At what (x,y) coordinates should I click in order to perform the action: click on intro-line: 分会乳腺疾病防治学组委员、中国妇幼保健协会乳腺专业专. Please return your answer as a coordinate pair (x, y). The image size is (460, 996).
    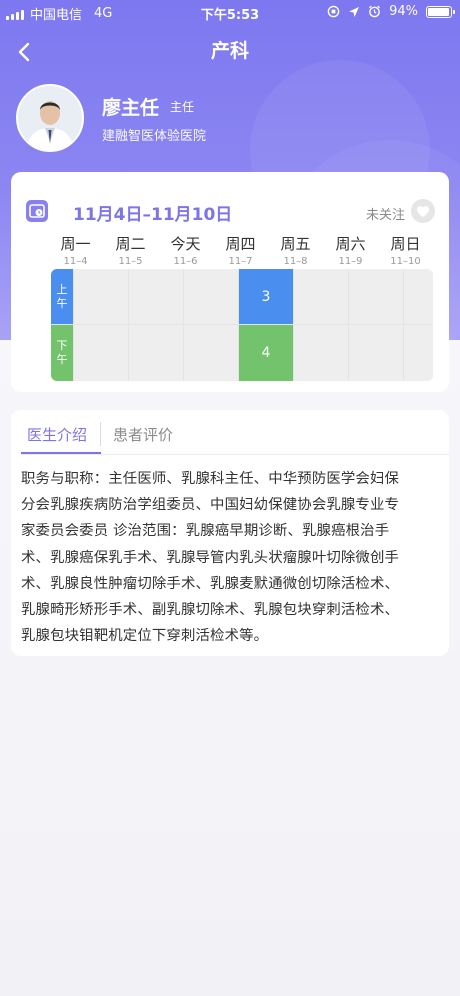
    Looking at the image, I should click on (210, 505).